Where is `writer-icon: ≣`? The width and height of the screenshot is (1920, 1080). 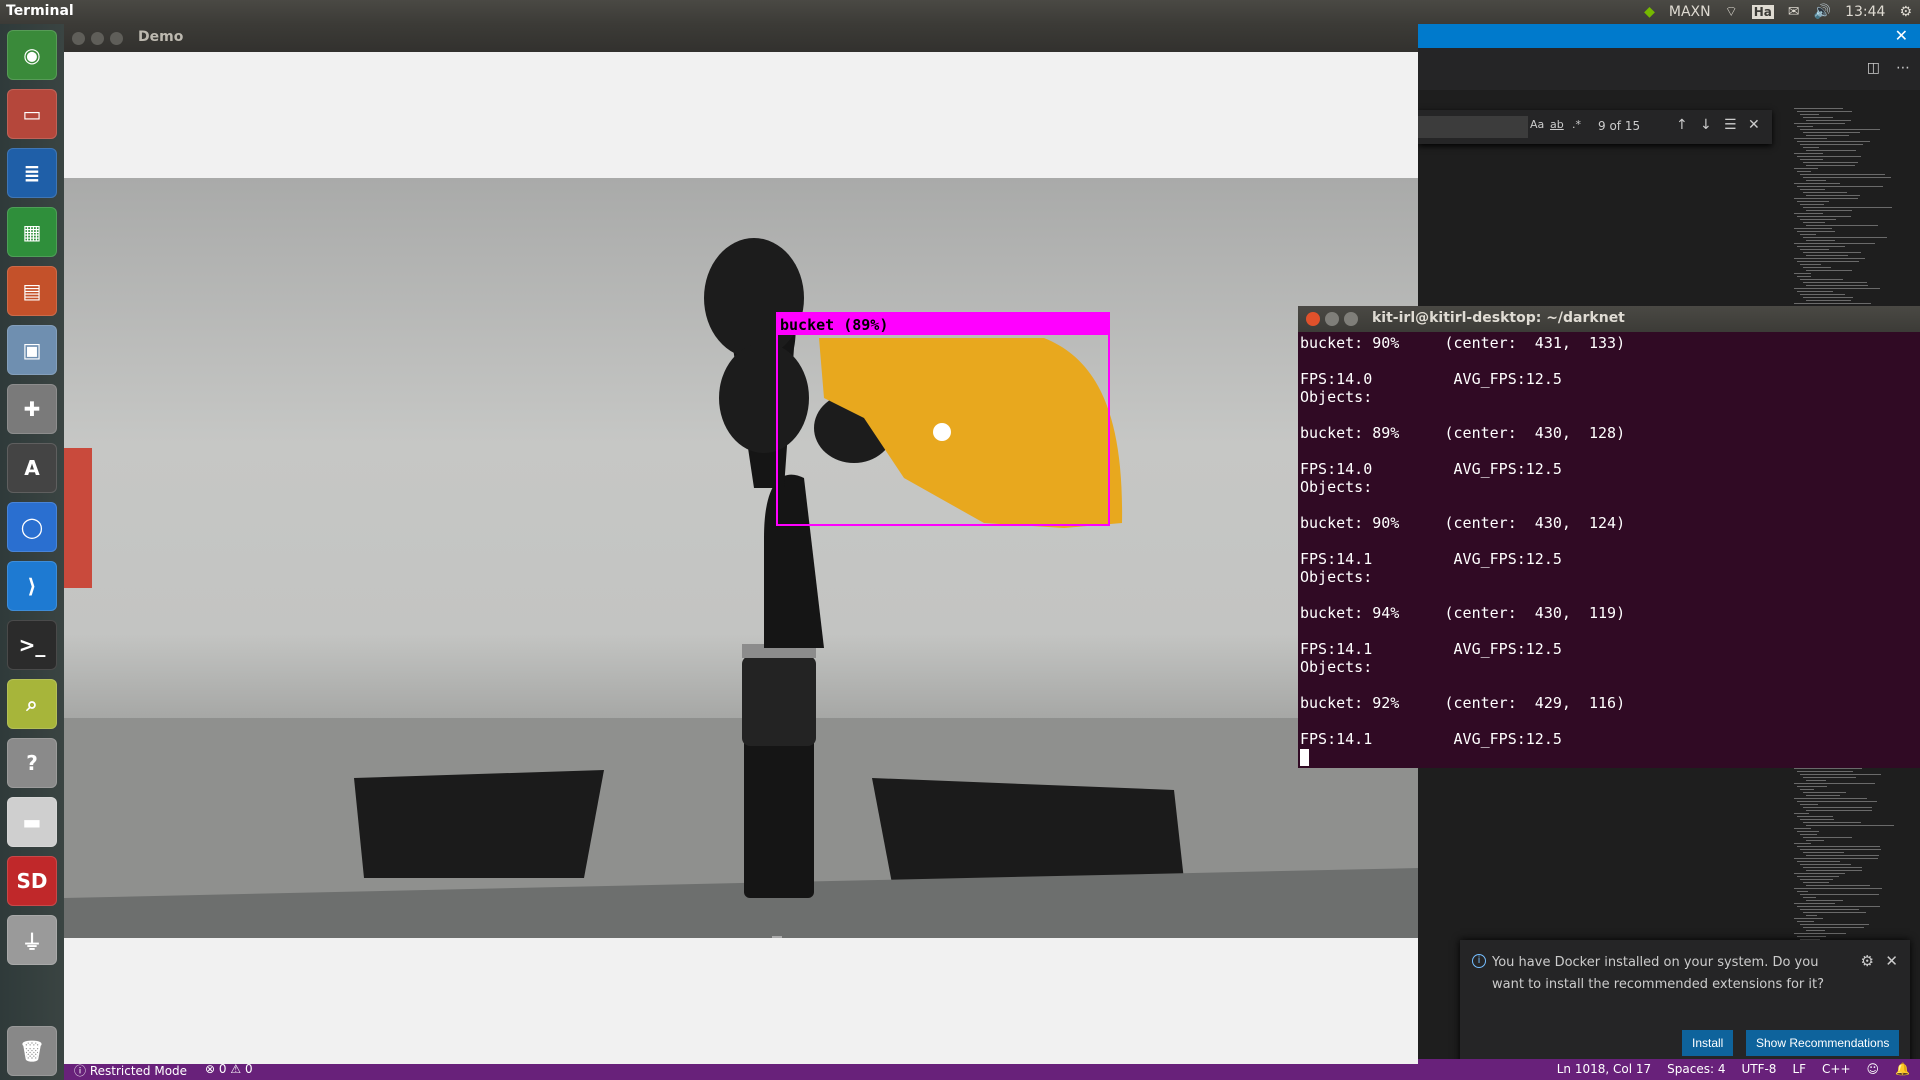 writer-icon: ≣ is located at coordinates (32, 173).